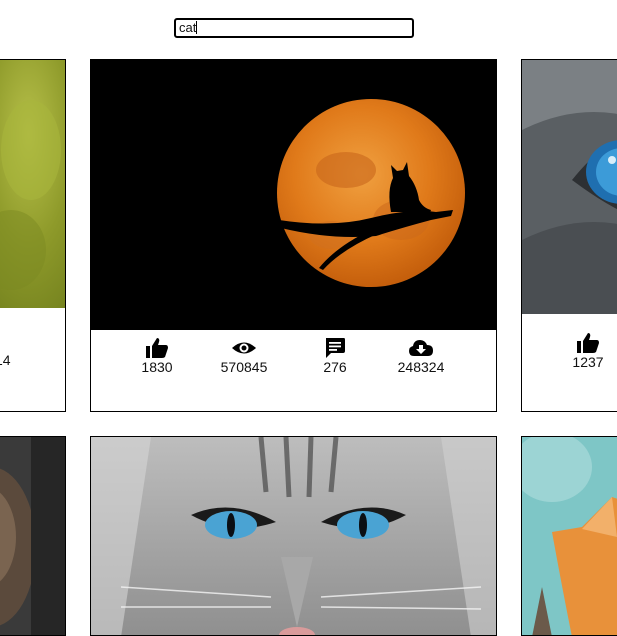 The image size is (617, 636). Describe the element at coordinates (197, 27) in the screenshot. I see `text-caret` at that location.